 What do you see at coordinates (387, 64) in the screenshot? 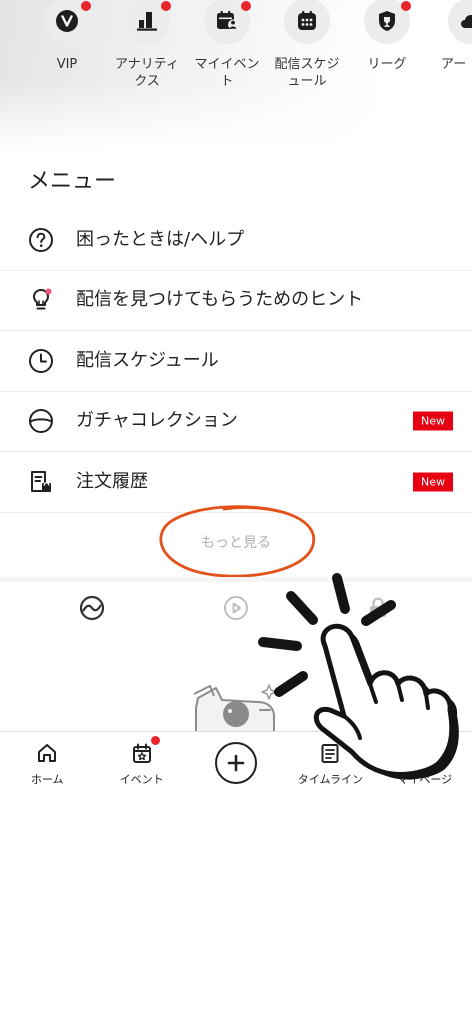
I see `shortcut-label: リーグ` at bounding box center [387, 64].